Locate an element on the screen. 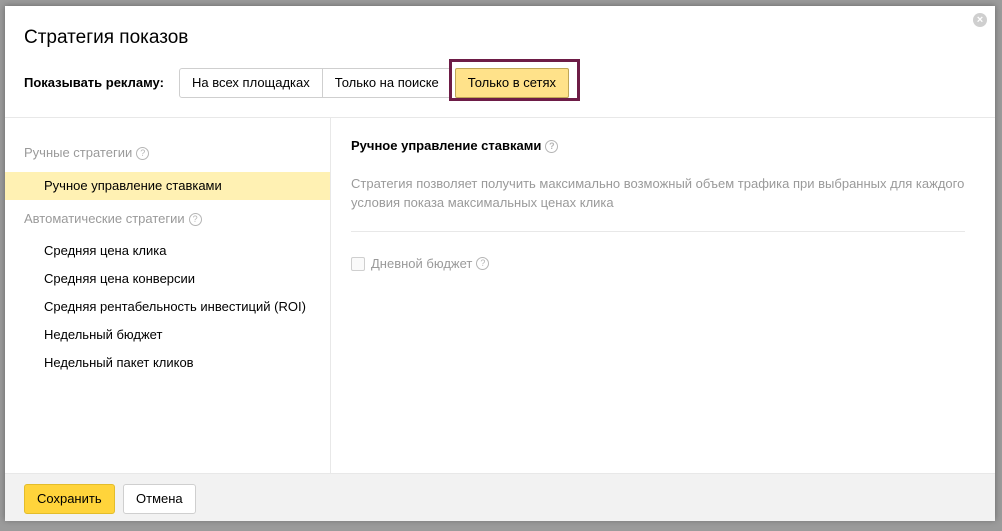 This screenshot has width=1002, height=531. highlight-frame is located at coordinates (514, 80).